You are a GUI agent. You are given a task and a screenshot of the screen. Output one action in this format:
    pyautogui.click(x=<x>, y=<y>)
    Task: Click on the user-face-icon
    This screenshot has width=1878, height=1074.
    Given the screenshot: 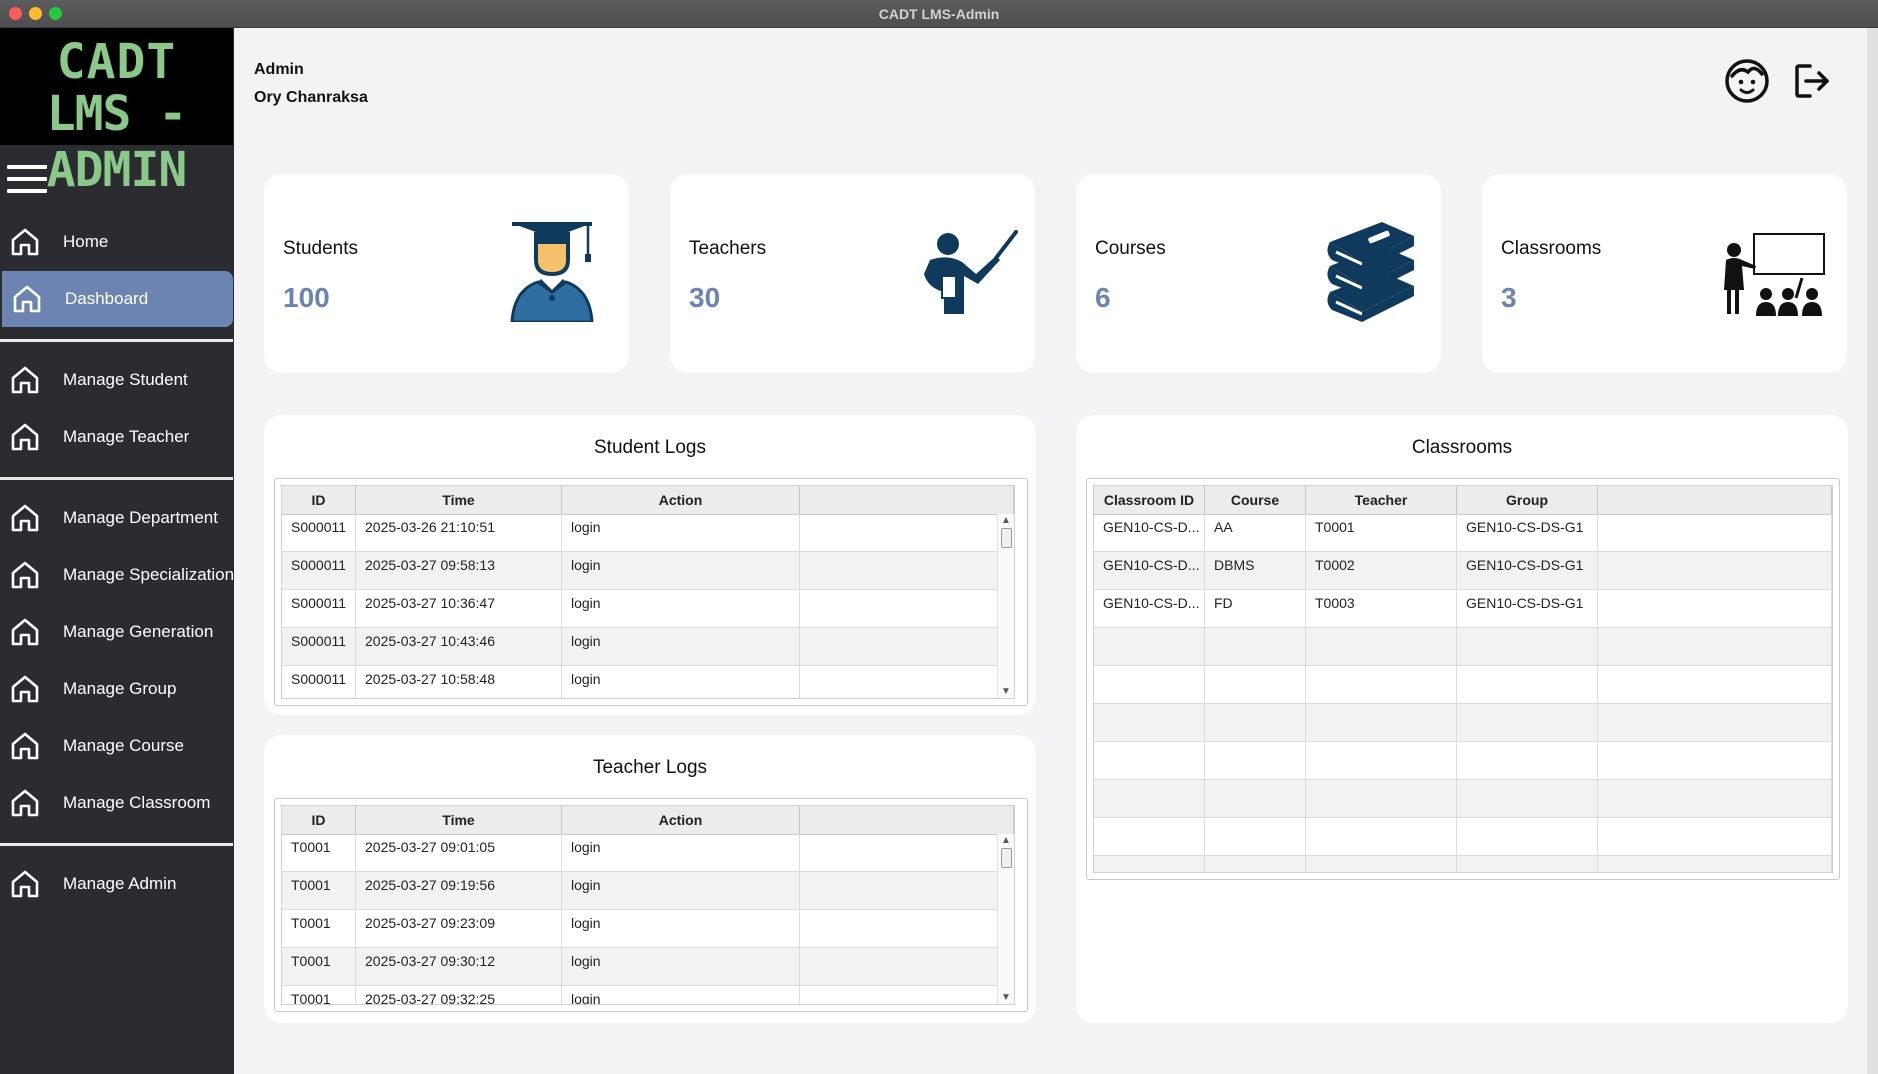 What is the action you would take?
    pyautogui.click(x=1747, y=81)
    